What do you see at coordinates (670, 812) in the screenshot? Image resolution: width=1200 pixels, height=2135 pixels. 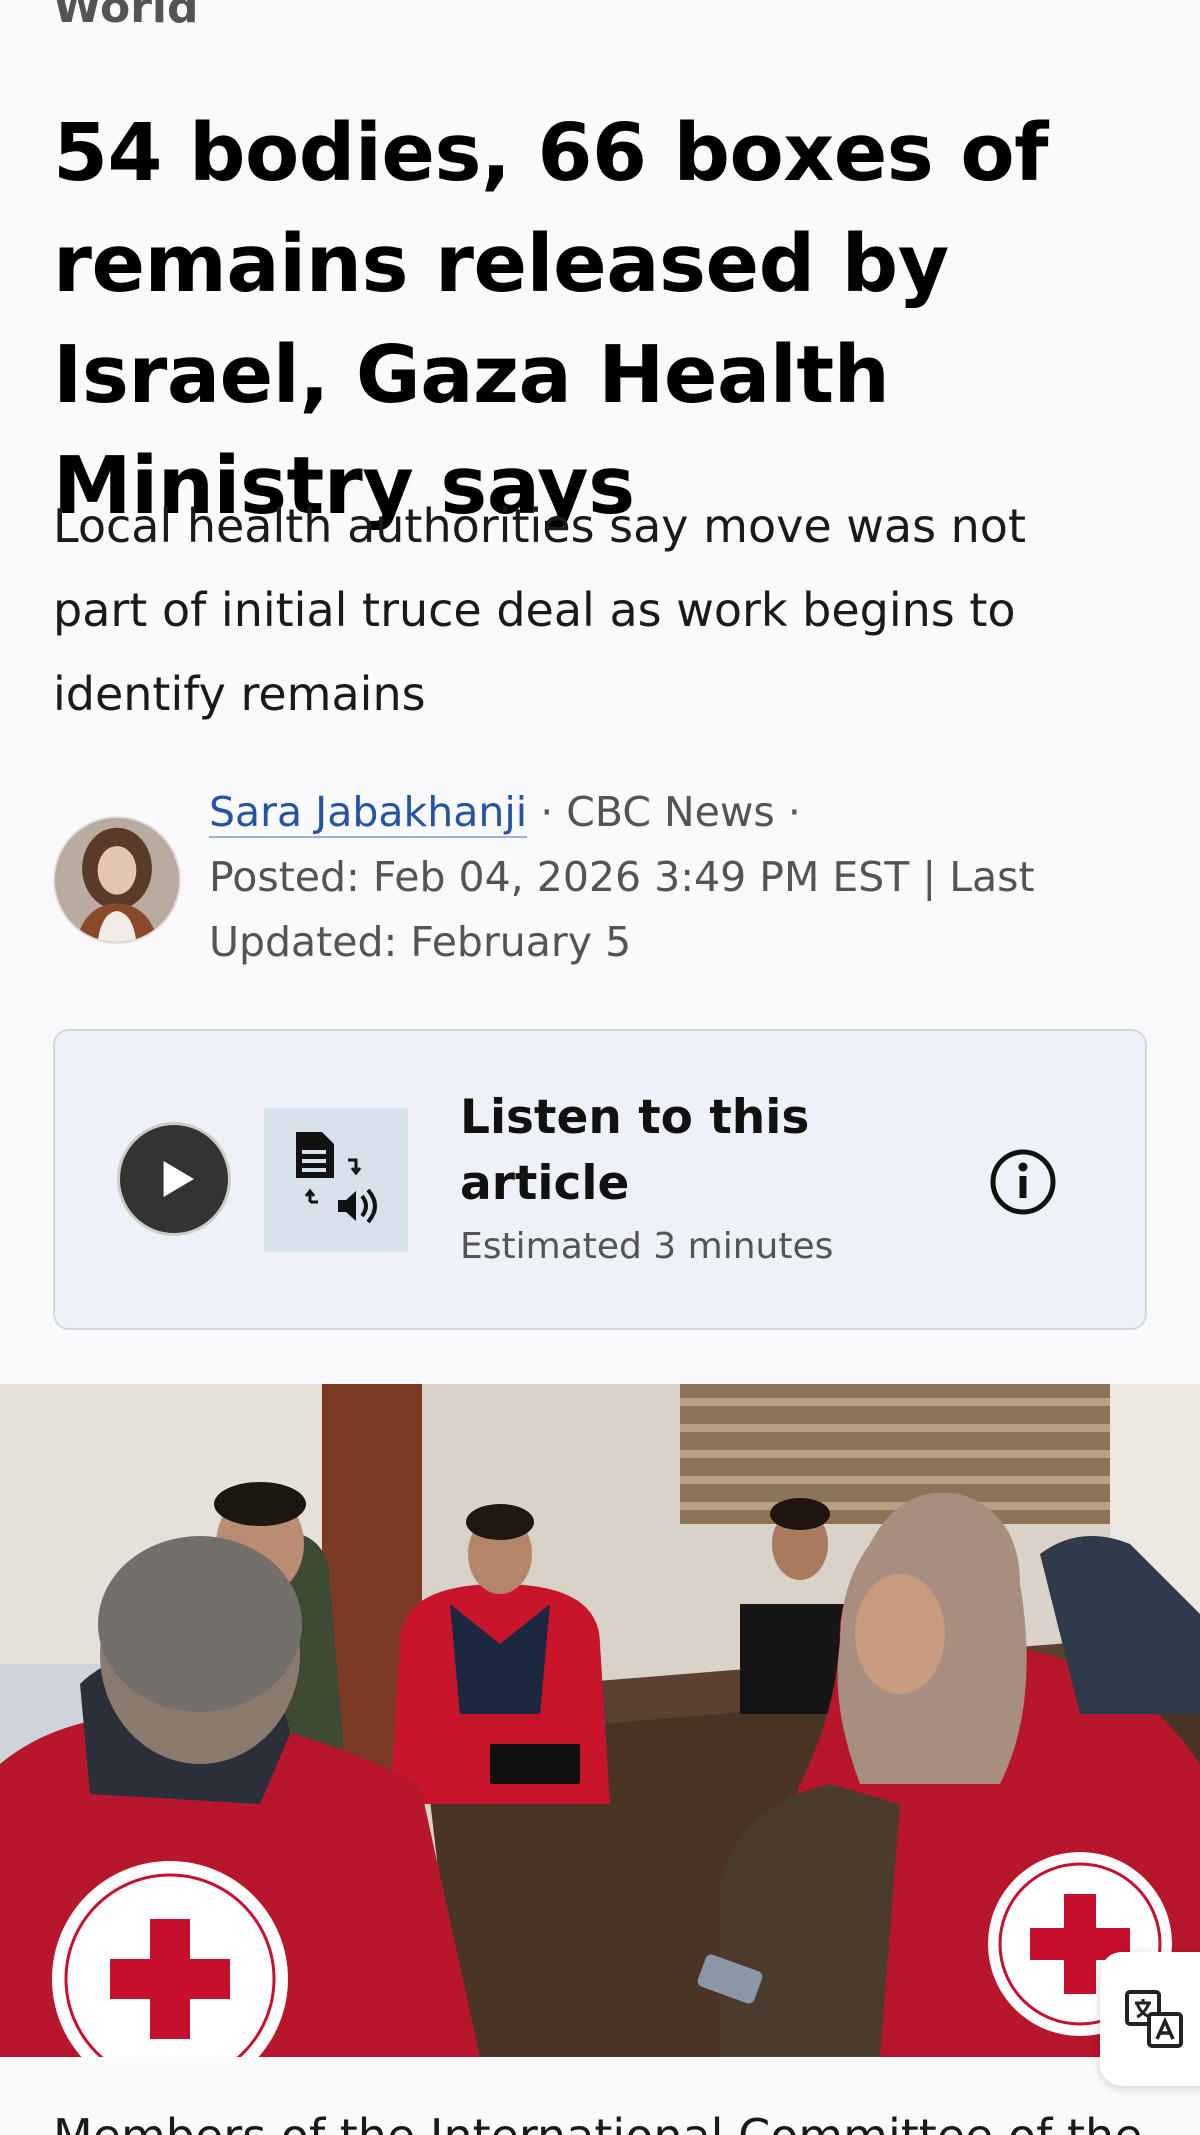 I see `outlet-name: CBC News` at bounding box center [670, 812].